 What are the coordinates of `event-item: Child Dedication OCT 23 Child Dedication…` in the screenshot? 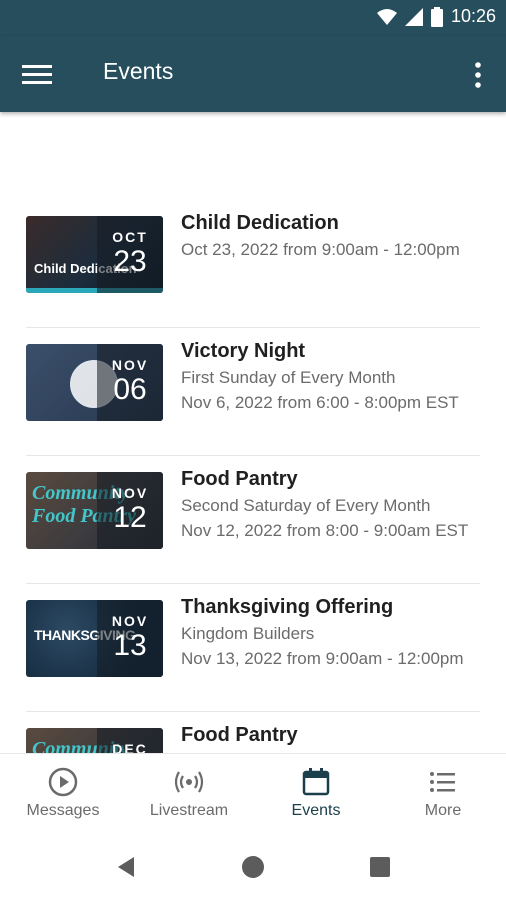 It's located at (253, 264).